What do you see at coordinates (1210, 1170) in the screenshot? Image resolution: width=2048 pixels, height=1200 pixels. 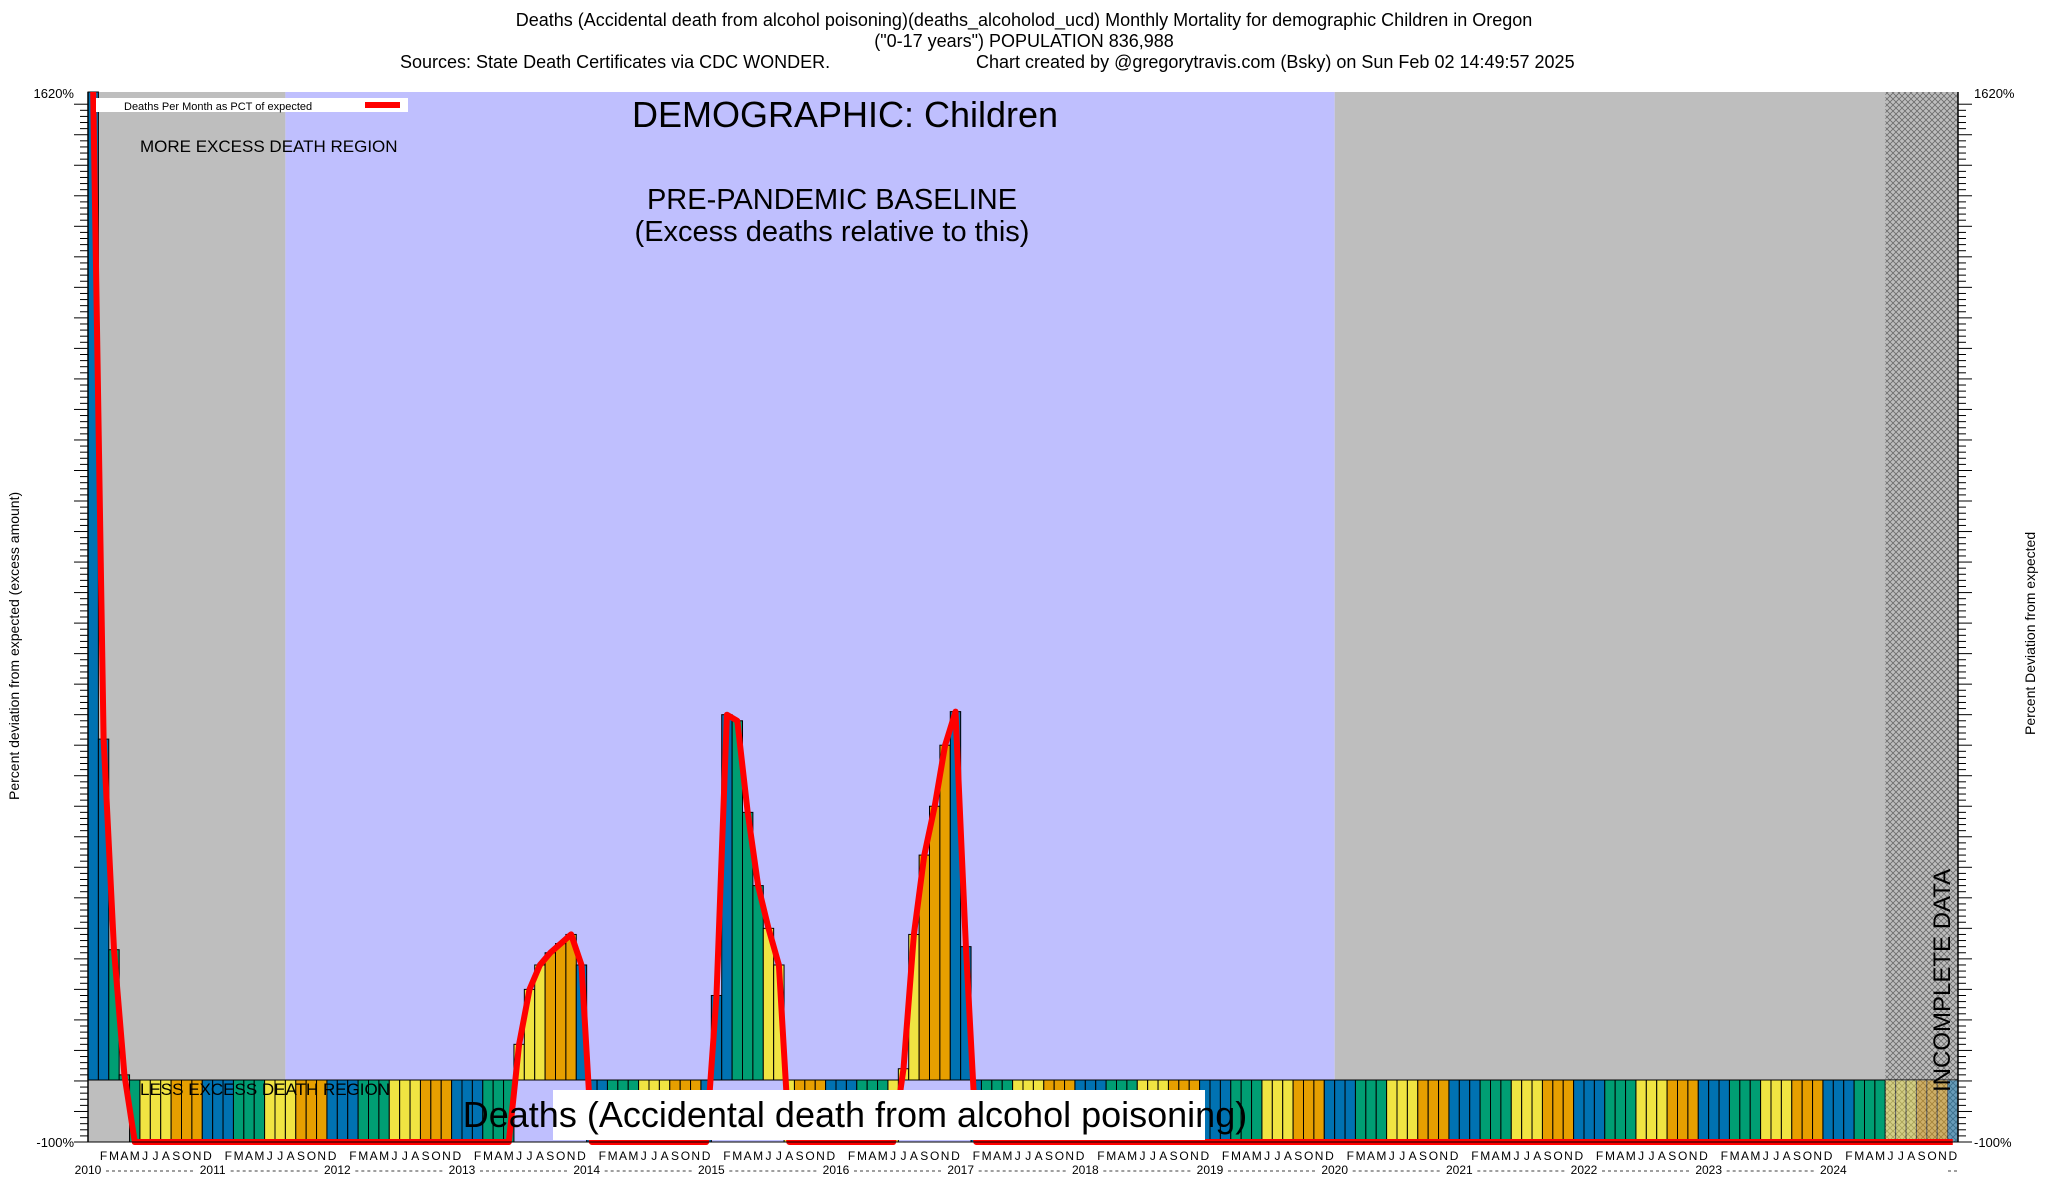 I see `x-tick-year-2019: 2019` at bounding box center [1210, 1170].